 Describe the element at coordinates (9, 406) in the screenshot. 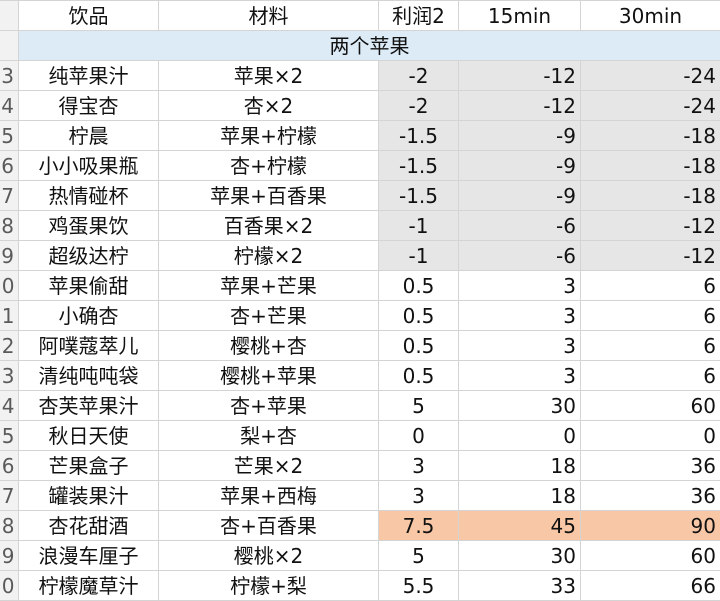

I see `row-number: 14` at that location.